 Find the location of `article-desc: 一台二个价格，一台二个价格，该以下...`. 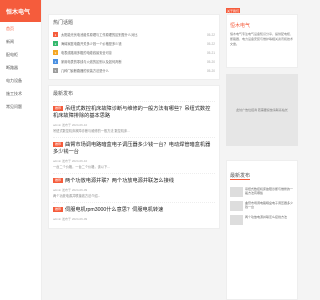

article-desc: 一台二个价格，一台二个价格，该以下... is located at coordinates (81, 167).